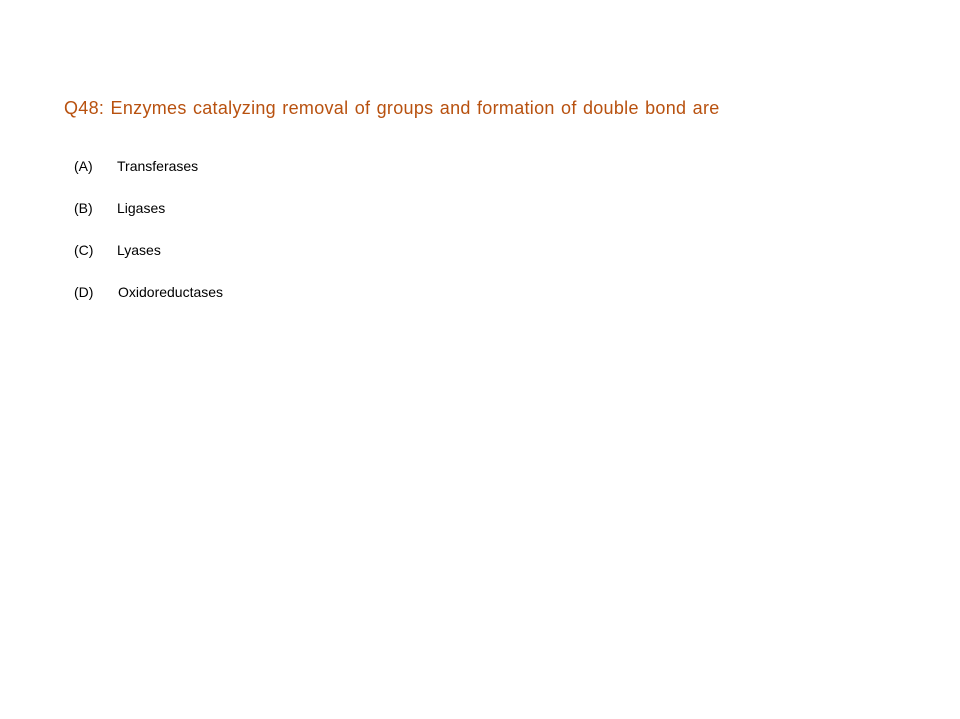 This screenshot has width=960, height=719. I want to click on option-letter: (B), so click(83, 208).